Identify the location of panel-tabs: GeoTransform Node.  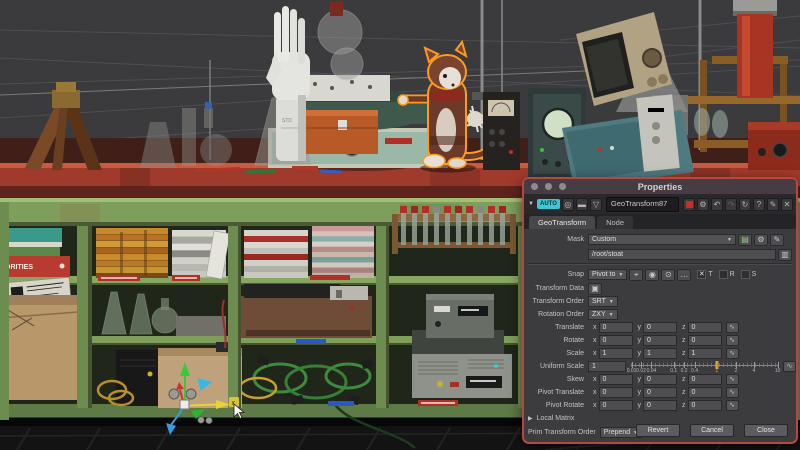
(660, 221).